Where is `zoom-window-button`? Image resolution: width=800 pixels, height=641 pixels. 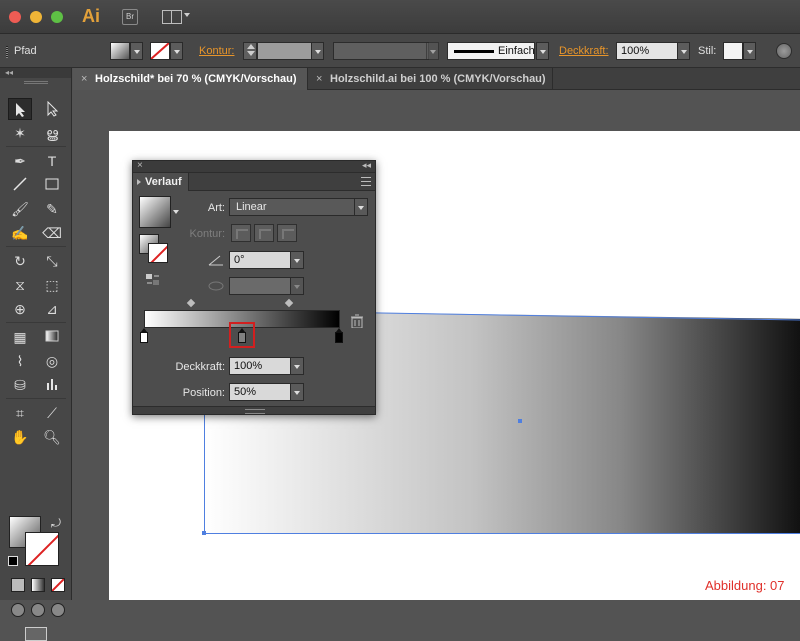
zoom-window-button is located at coordinates (57, 17).